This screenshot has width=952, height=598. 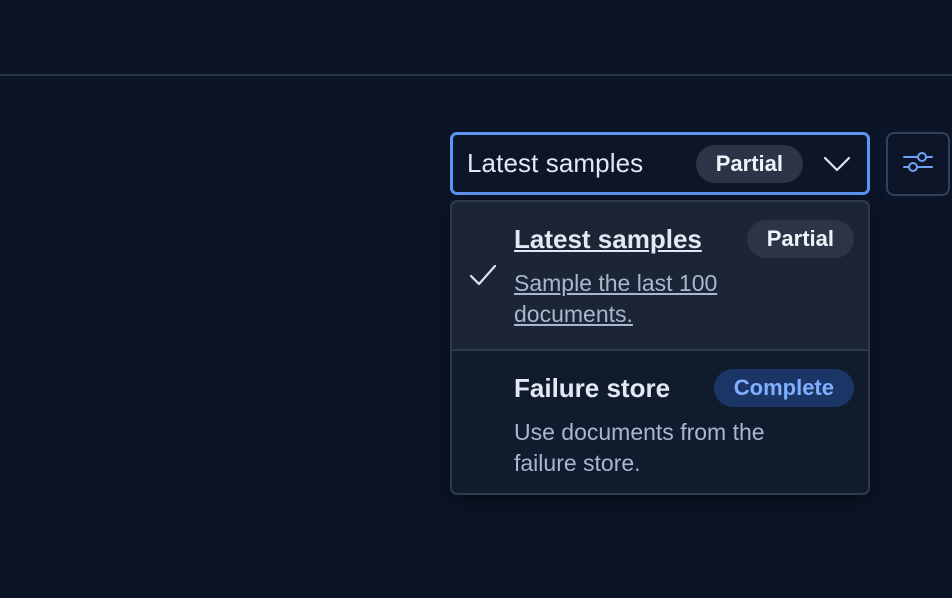 I want to click on sample-source-select: Latest samples Partial, so click(x=660, y=163).